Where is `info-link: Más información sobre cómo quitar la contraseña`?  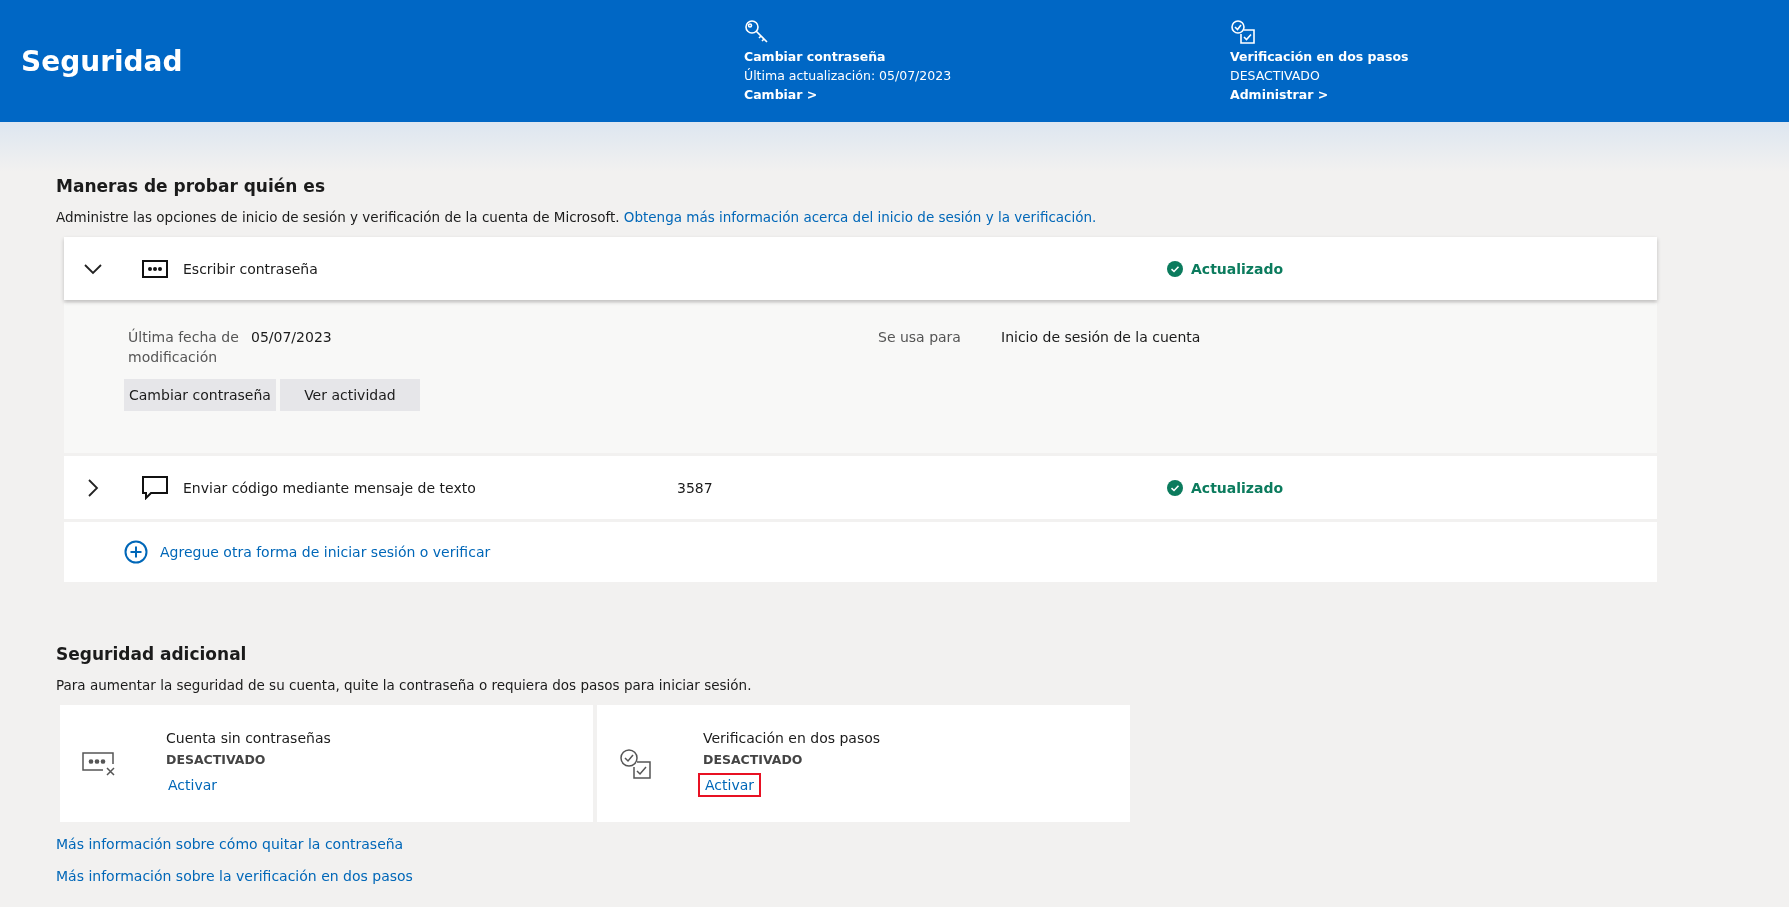 info-link: Más información sobre cómo quitar la contraseña is located at coordinates (230, 844).